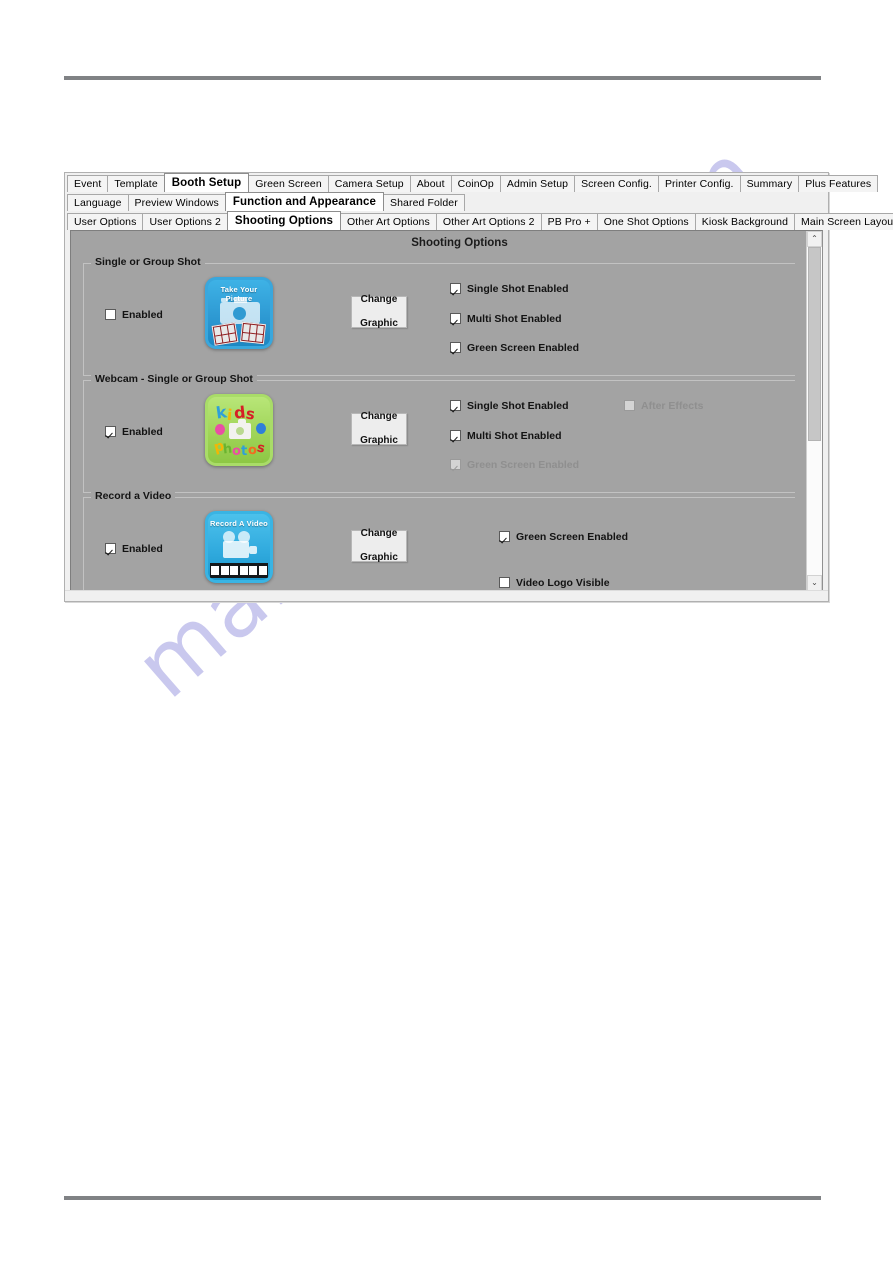 The height and width of the screenshot is (1263, 893). I want to click on tab-template: Template, so click(136, 183).